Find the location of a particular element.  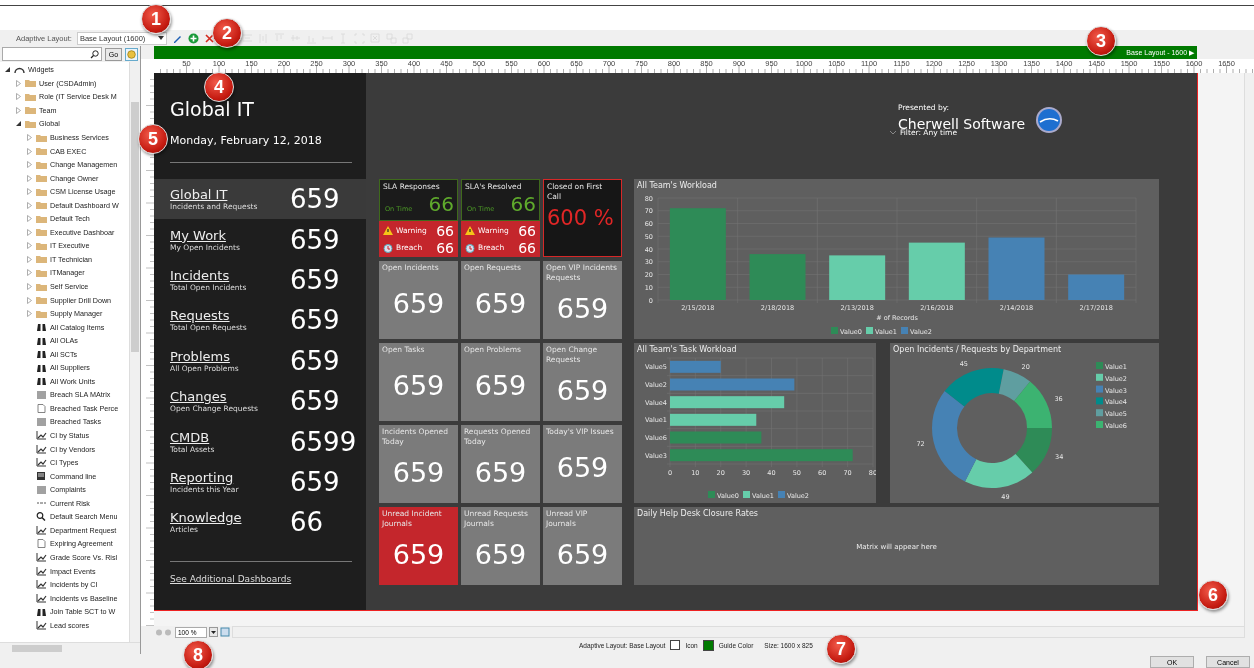

nav-title: Global IT is located at coordinates (230, 195).